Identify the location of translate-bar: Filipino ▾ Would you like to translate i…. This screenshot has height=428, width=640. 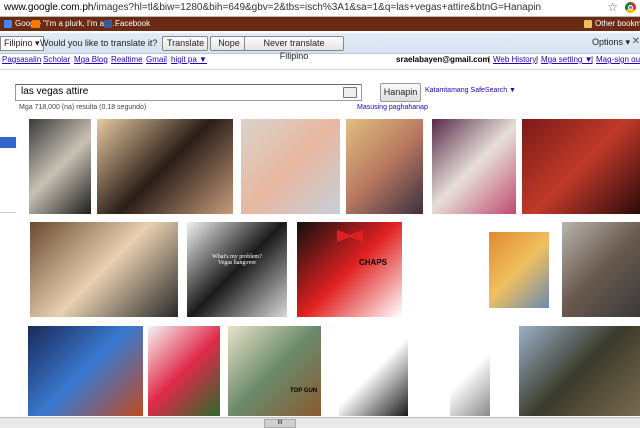
(320, 47).